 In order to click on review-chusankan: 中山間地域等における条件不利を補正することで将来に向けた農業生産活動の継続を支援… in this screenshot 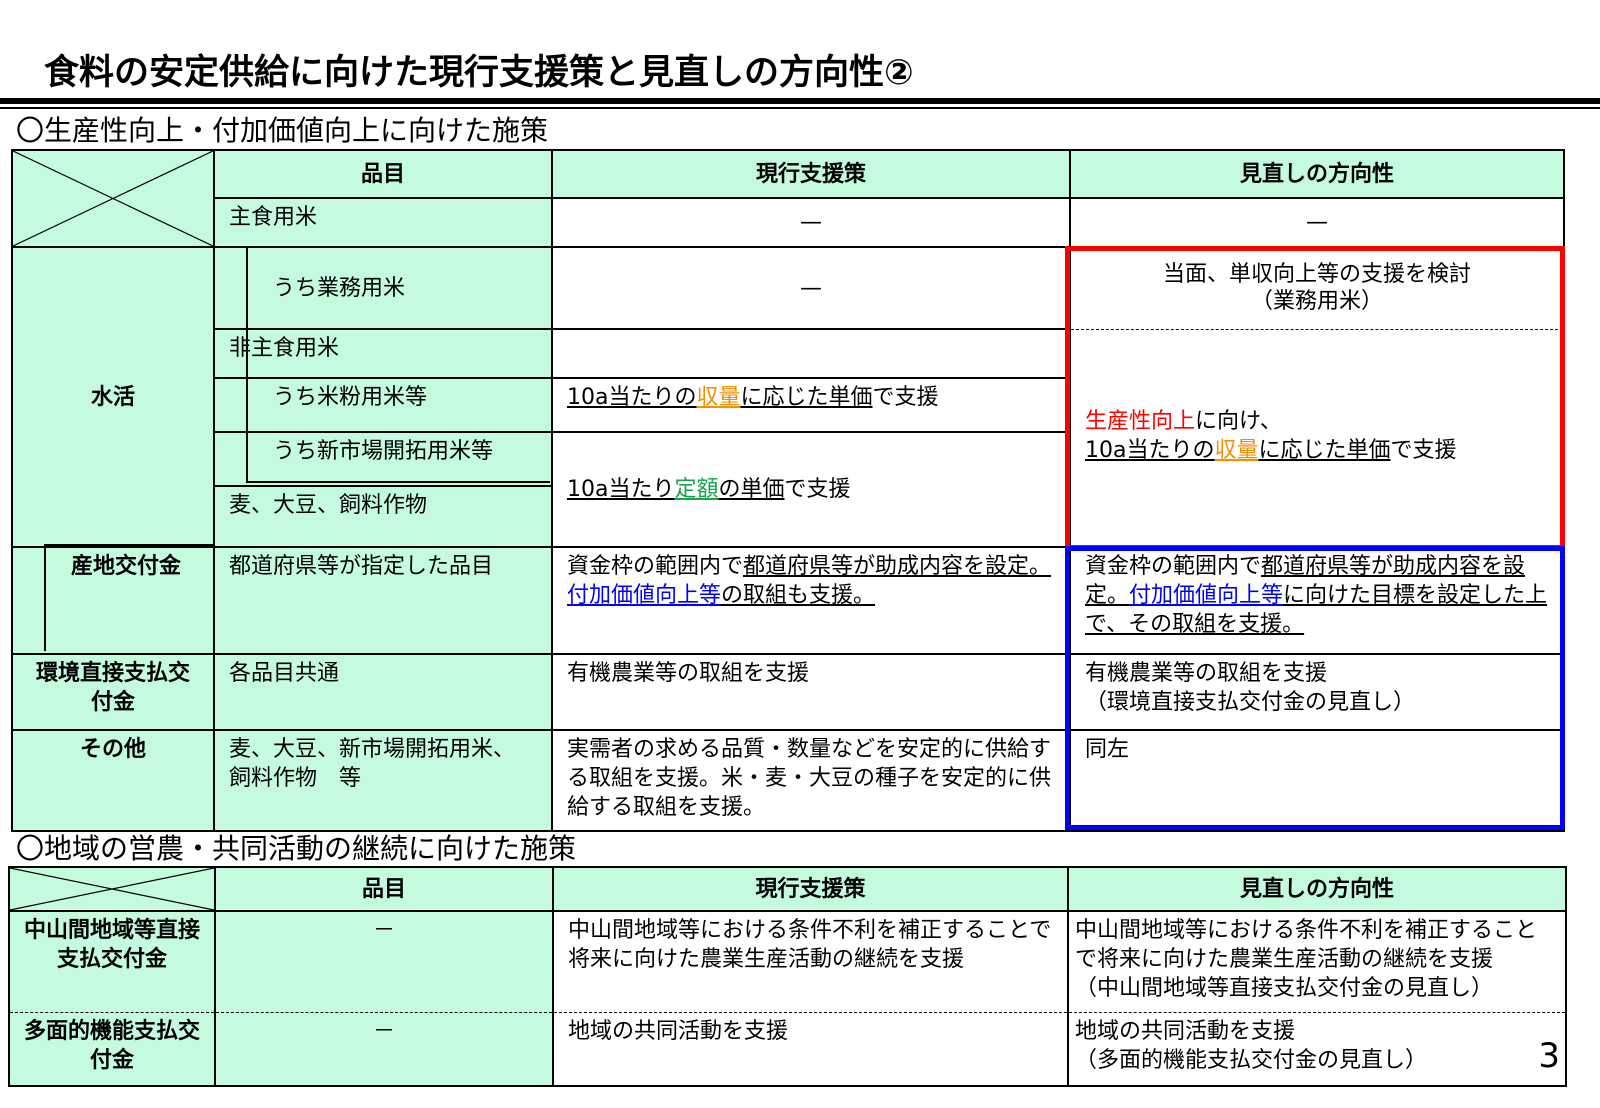, I will do `click(1317, 961)`.